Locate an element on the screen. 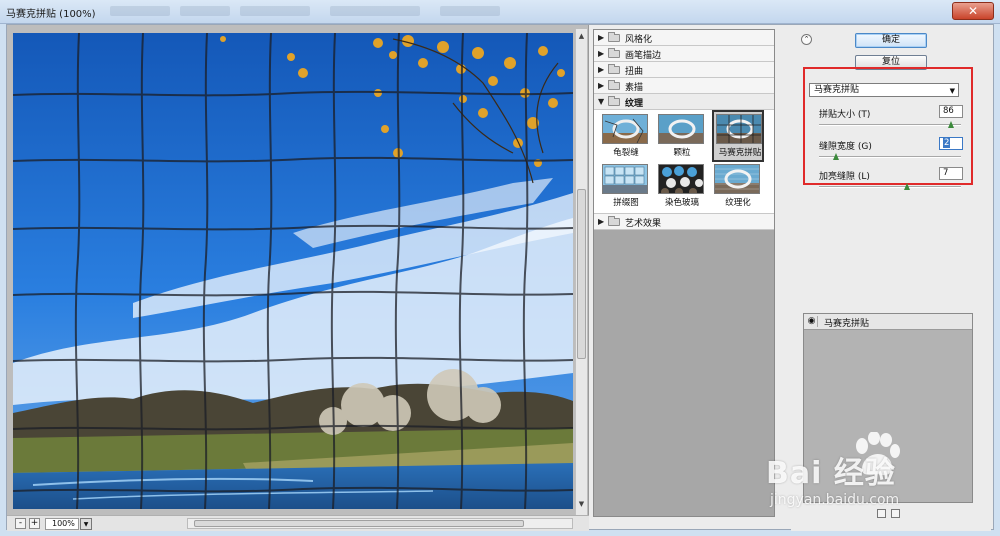  category-label: 画笔描边 is located at coordinates (643, 56).